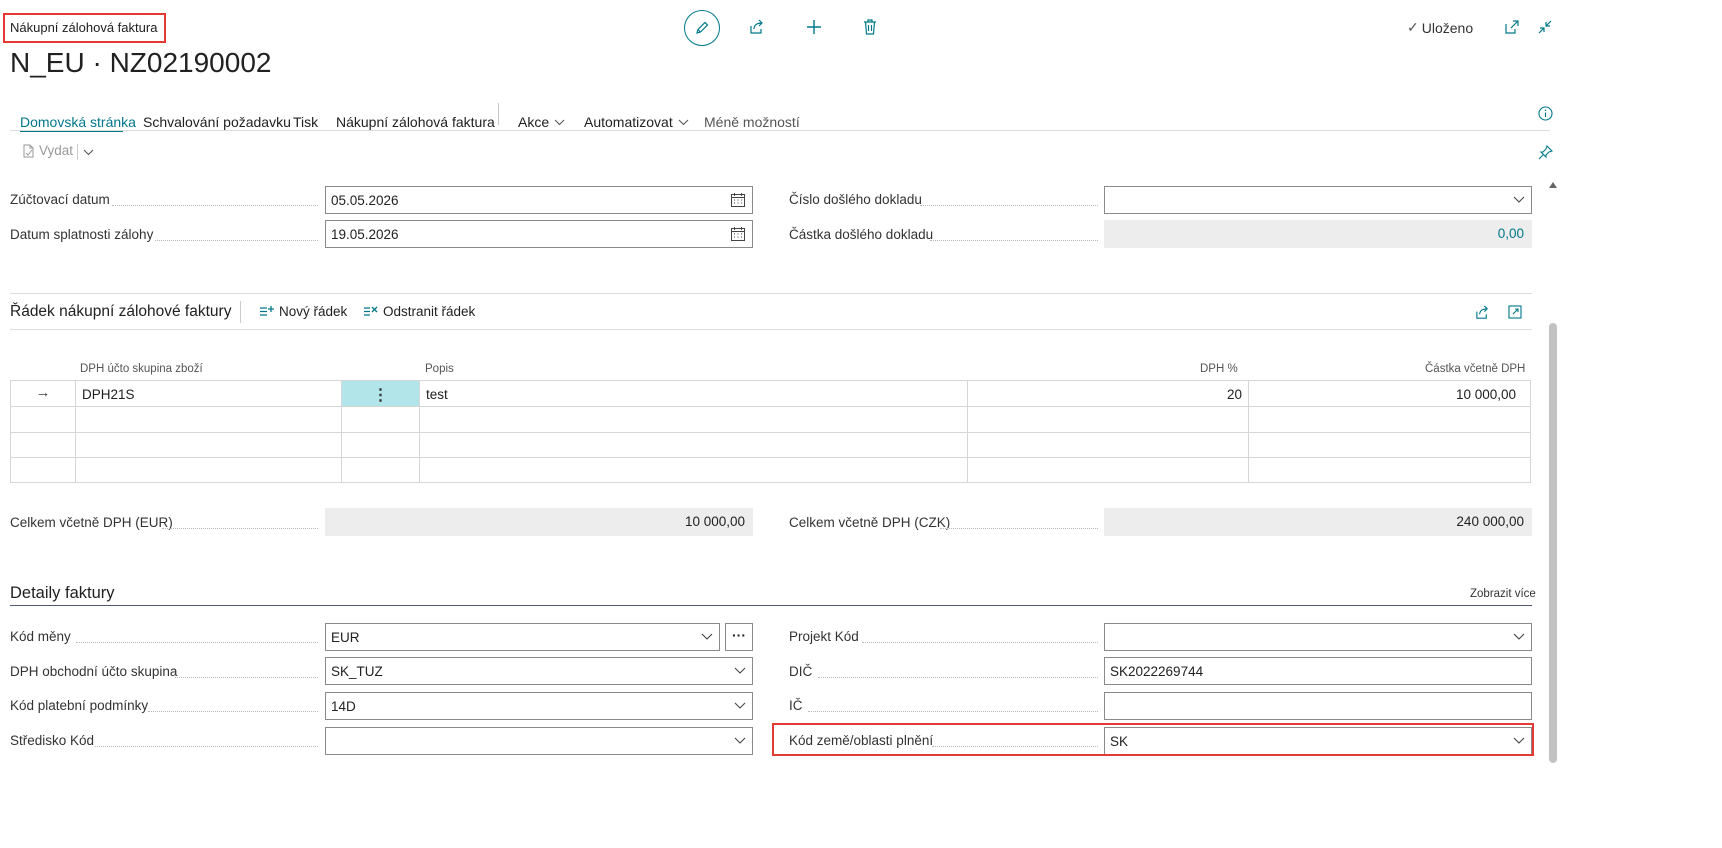 Image resolution: width=1722 pixels, height=848 pixels. What do you see at coordinates (541, 122) in the screenshot?
I see `actions-menu: Akce` at bounding box center [541, 122].